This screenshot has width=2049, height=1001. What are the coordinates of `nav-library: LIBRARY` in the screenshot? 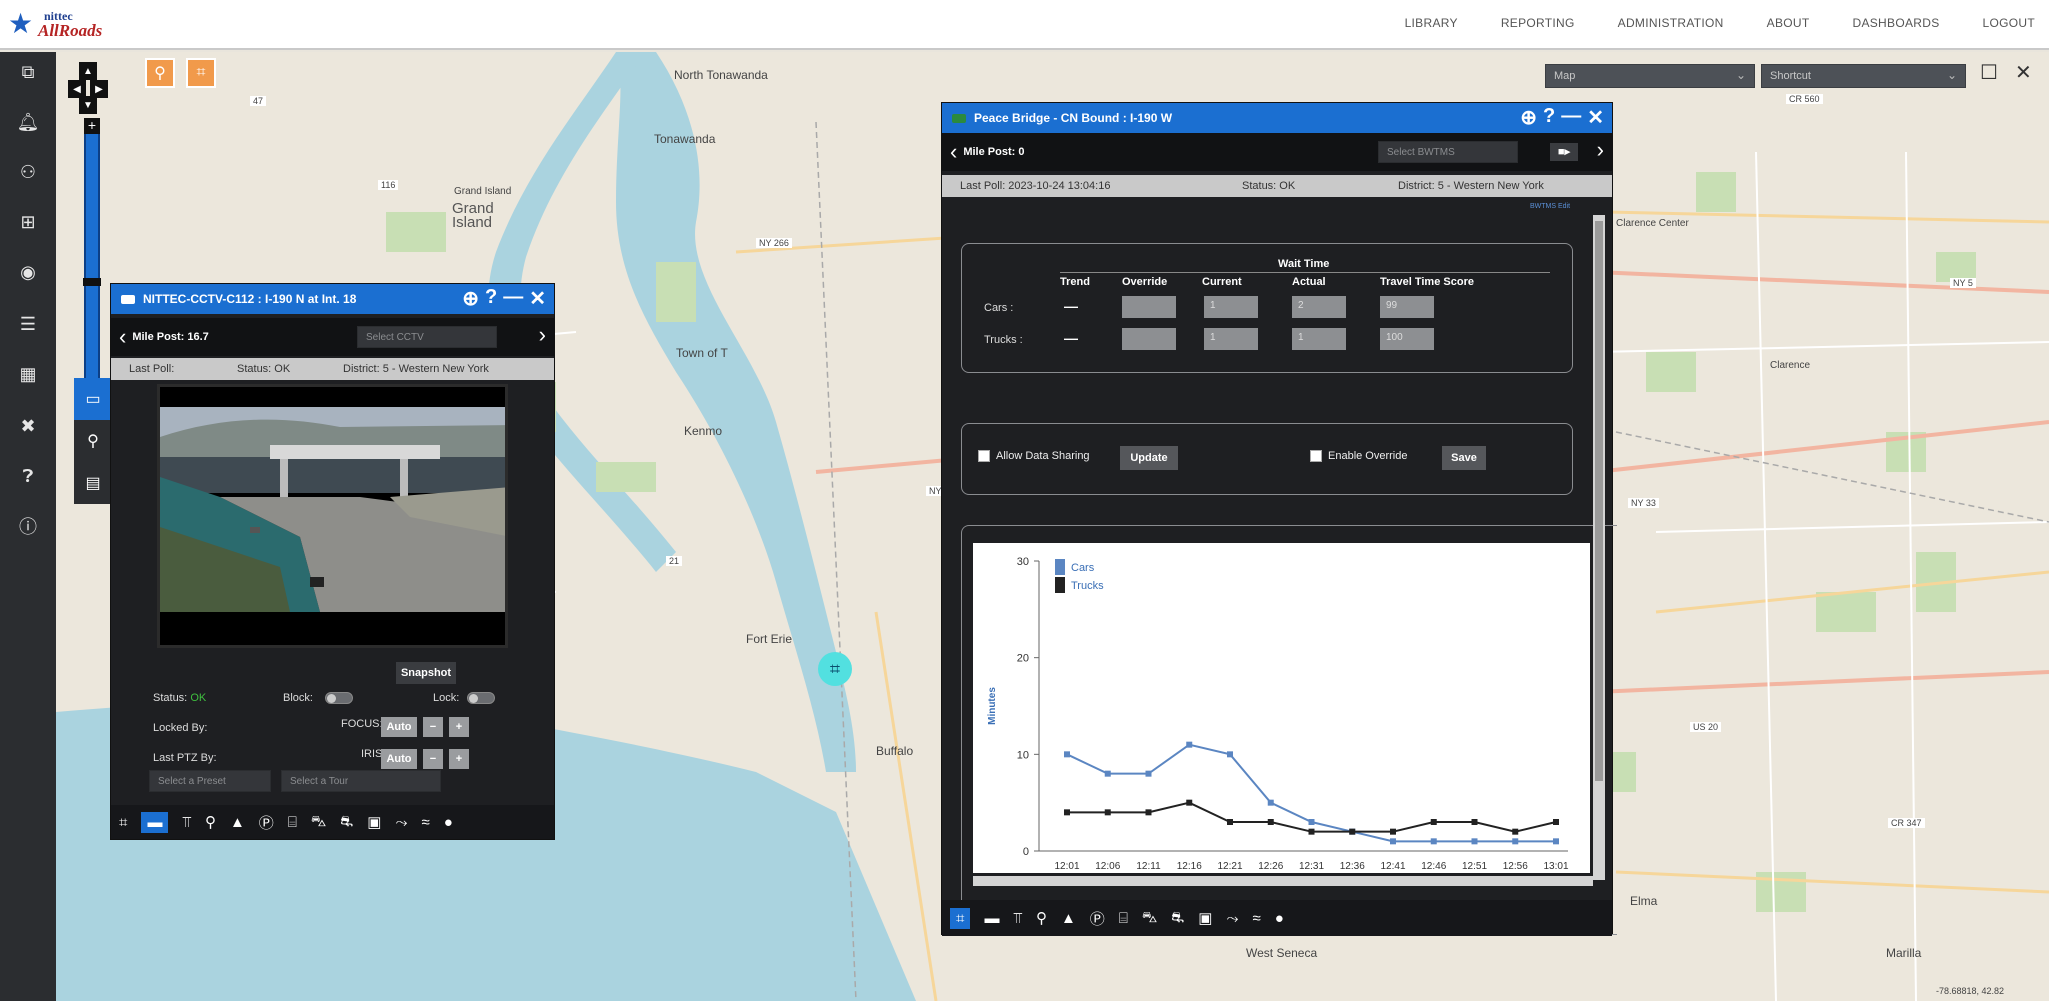 It's located at (1431, 23).